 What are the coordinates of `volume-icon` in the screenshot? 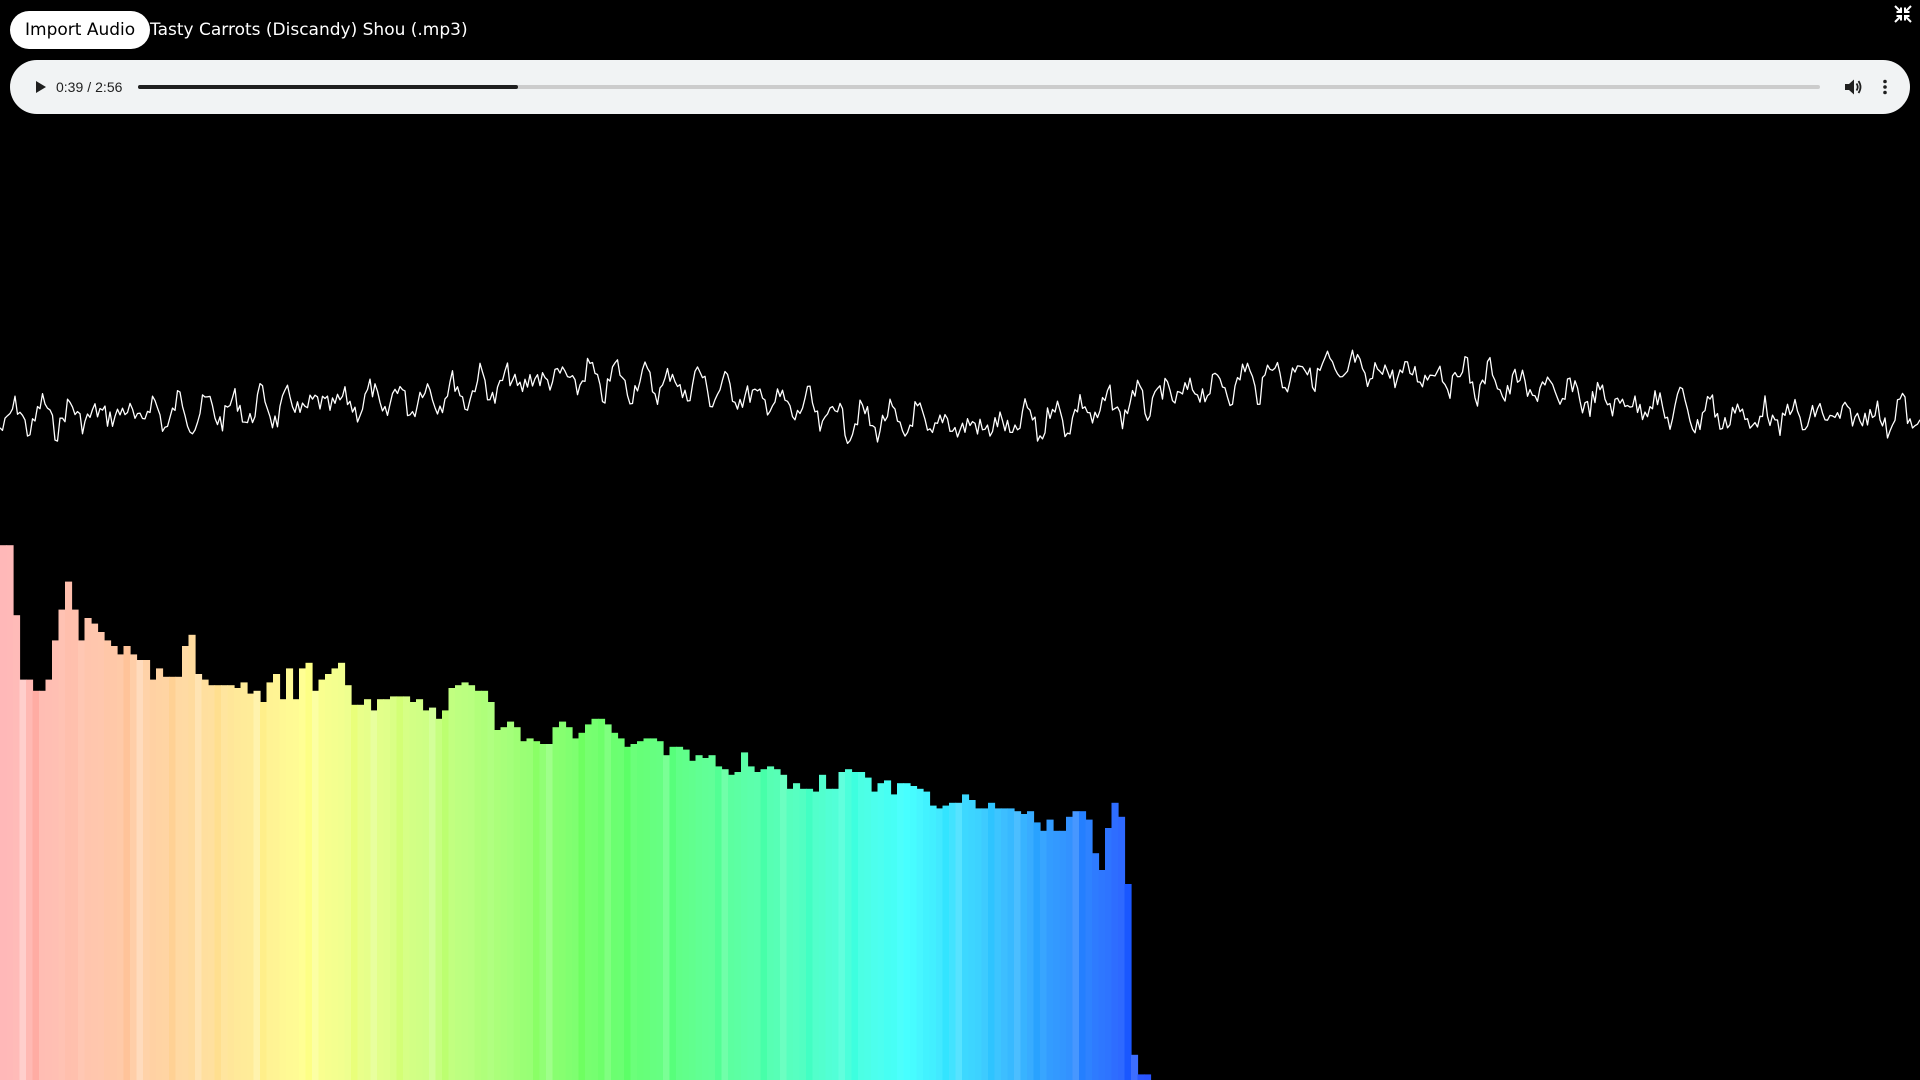 It's located at (1853, 87).